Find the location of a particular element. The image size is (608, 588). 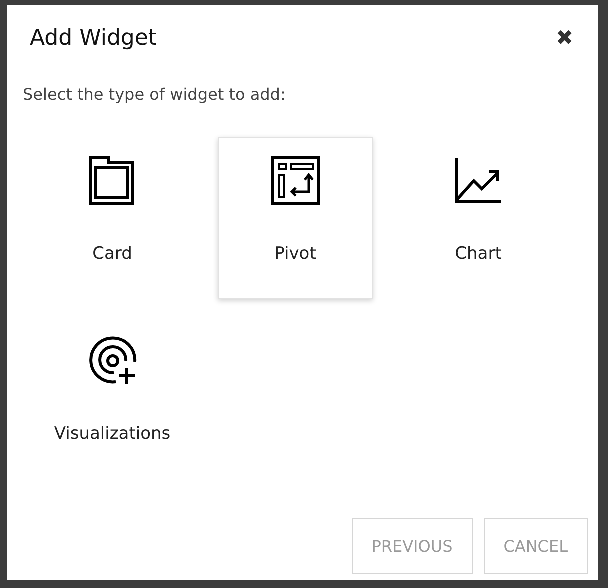

prompt-text: Select the type of widget to add: is located at coordinates (155, 95).